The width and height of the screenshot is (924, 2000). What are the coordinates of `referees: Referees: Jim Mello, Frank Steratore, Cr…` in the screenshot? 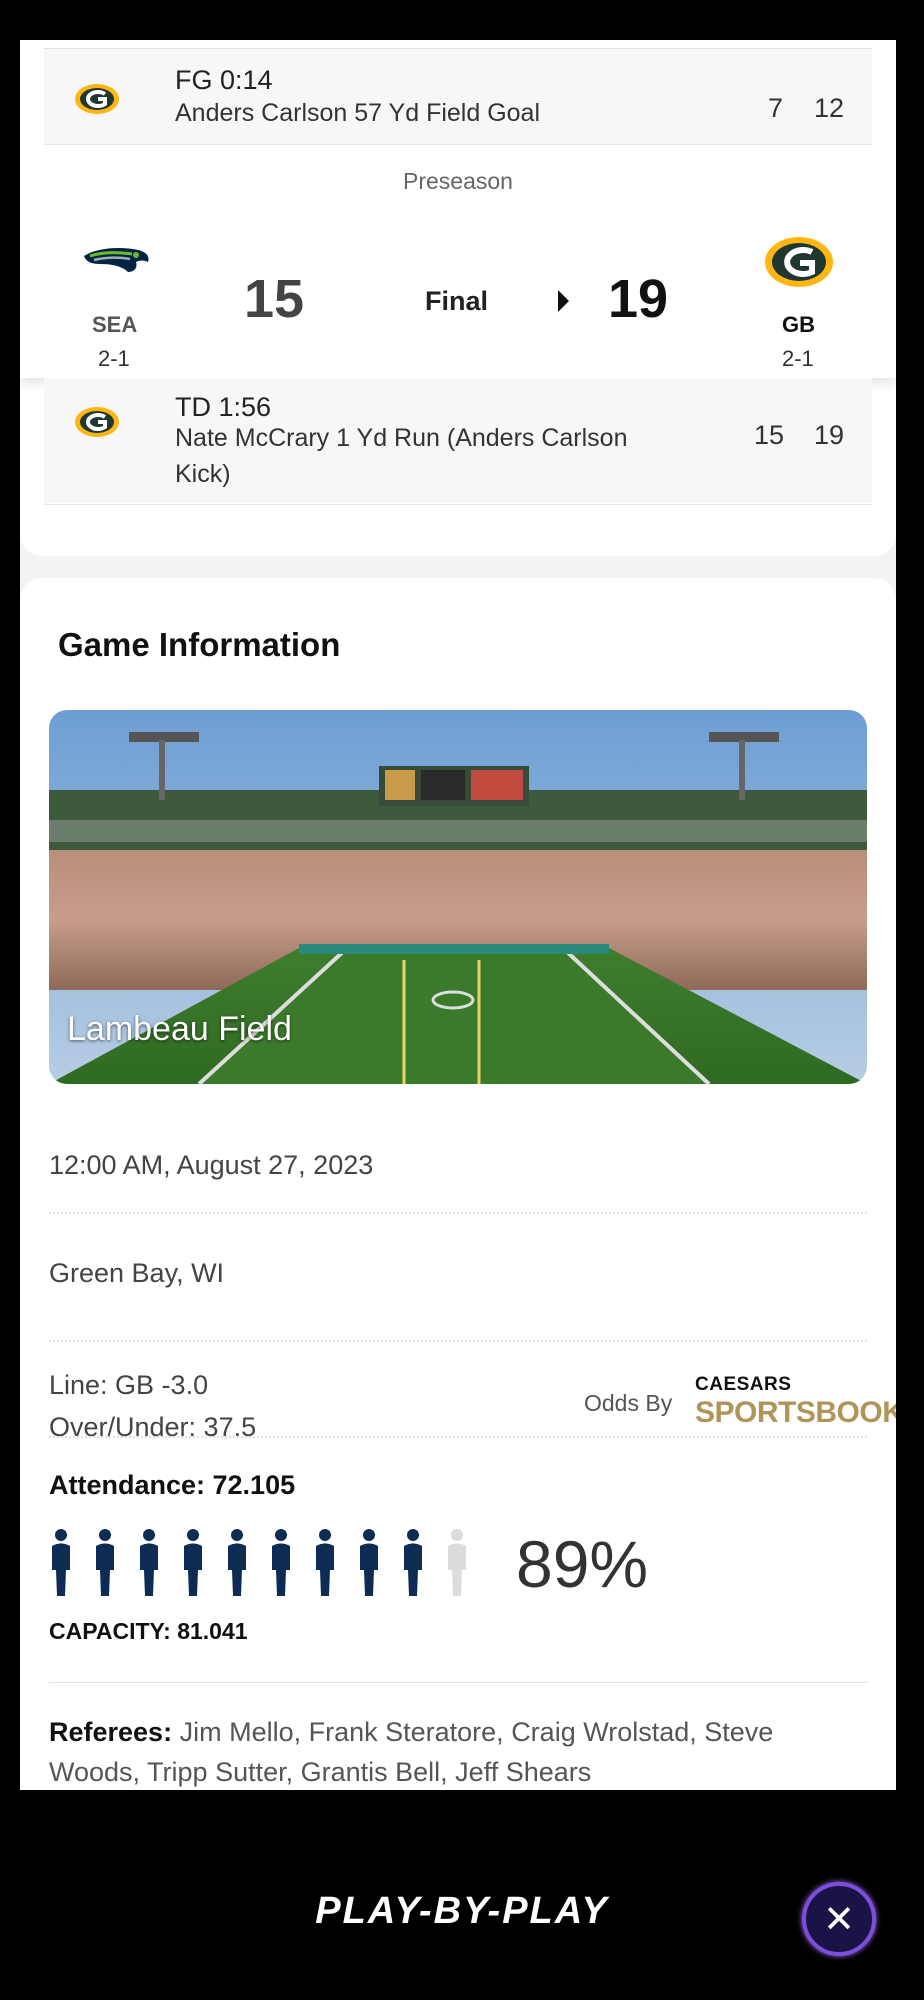 It's located at (449, 1751).